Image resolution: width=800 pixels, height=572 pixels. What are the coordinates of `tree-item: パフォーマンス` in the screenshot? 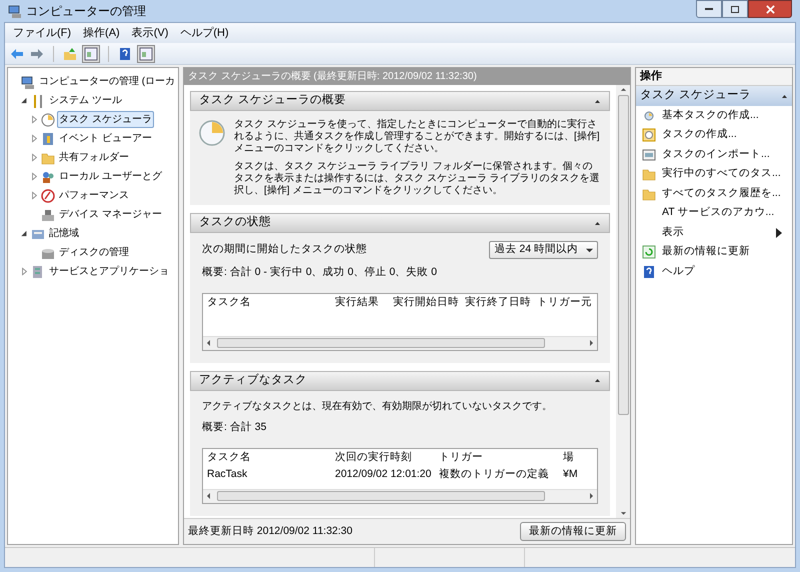 It's located at (94, 195).